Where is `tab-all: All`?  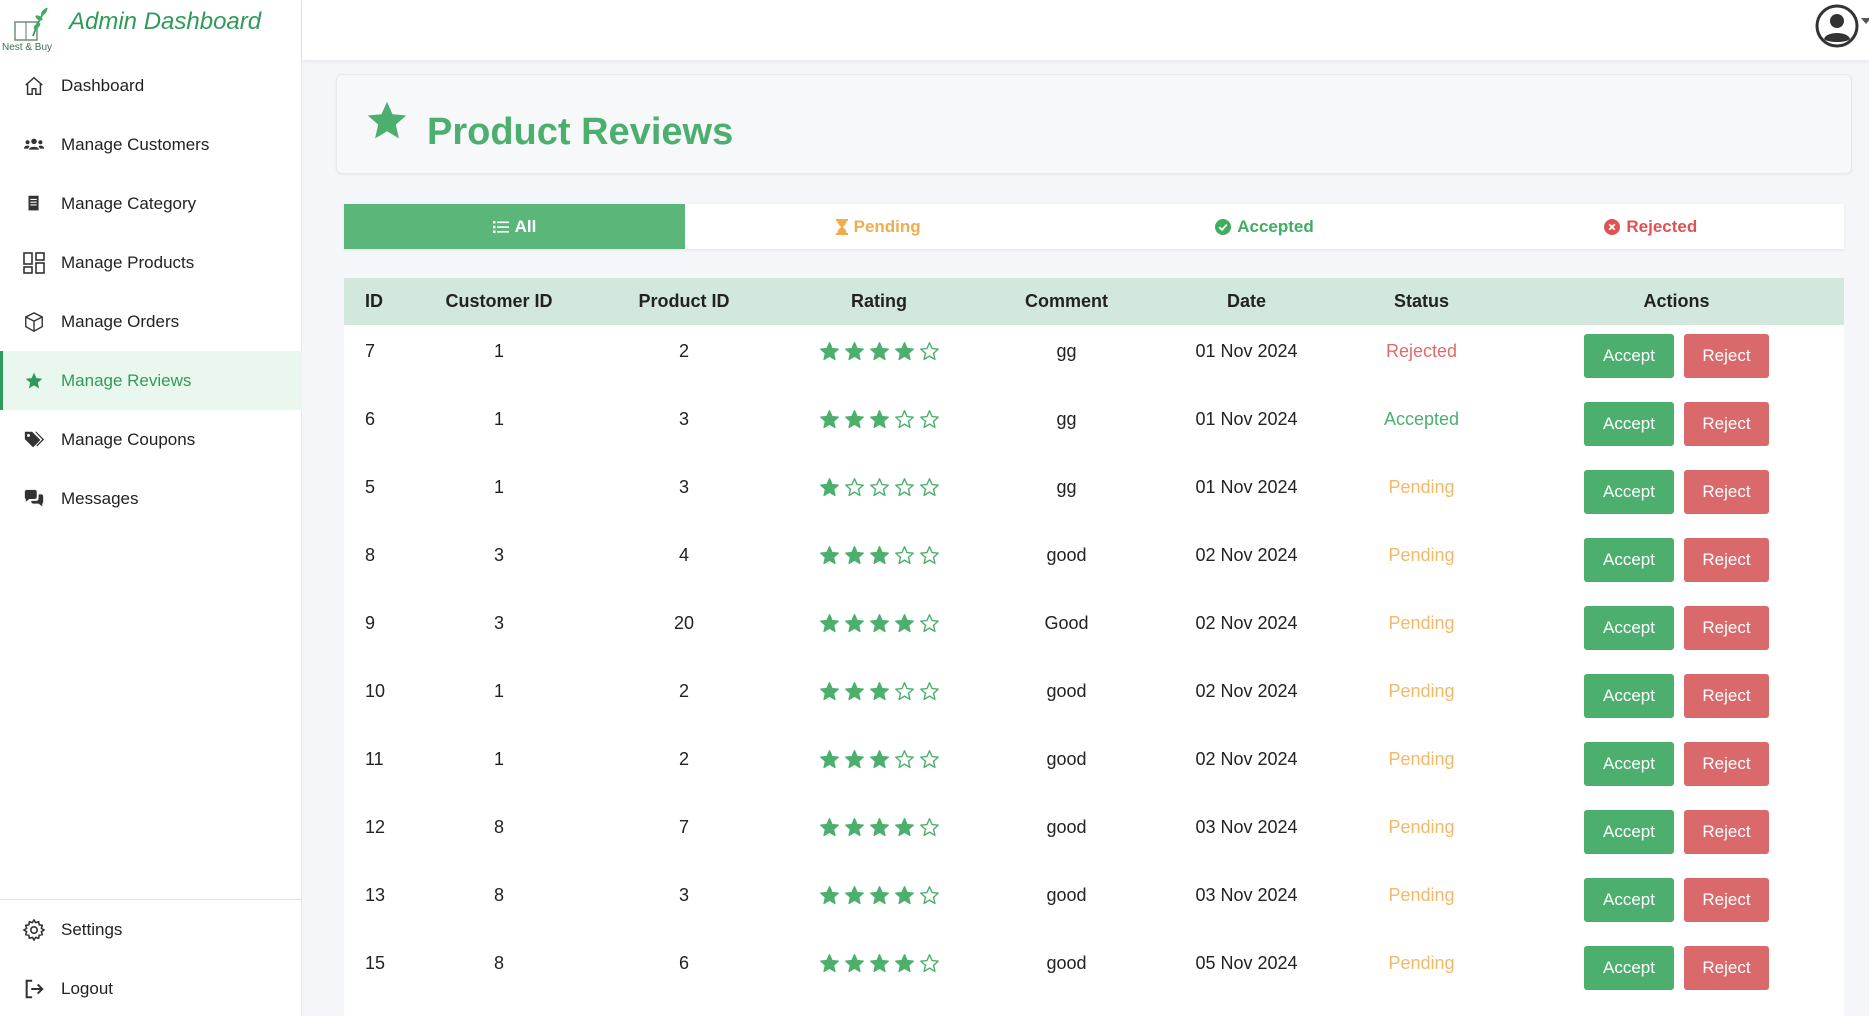
tab-all: All is located at coordinates (514, 226).